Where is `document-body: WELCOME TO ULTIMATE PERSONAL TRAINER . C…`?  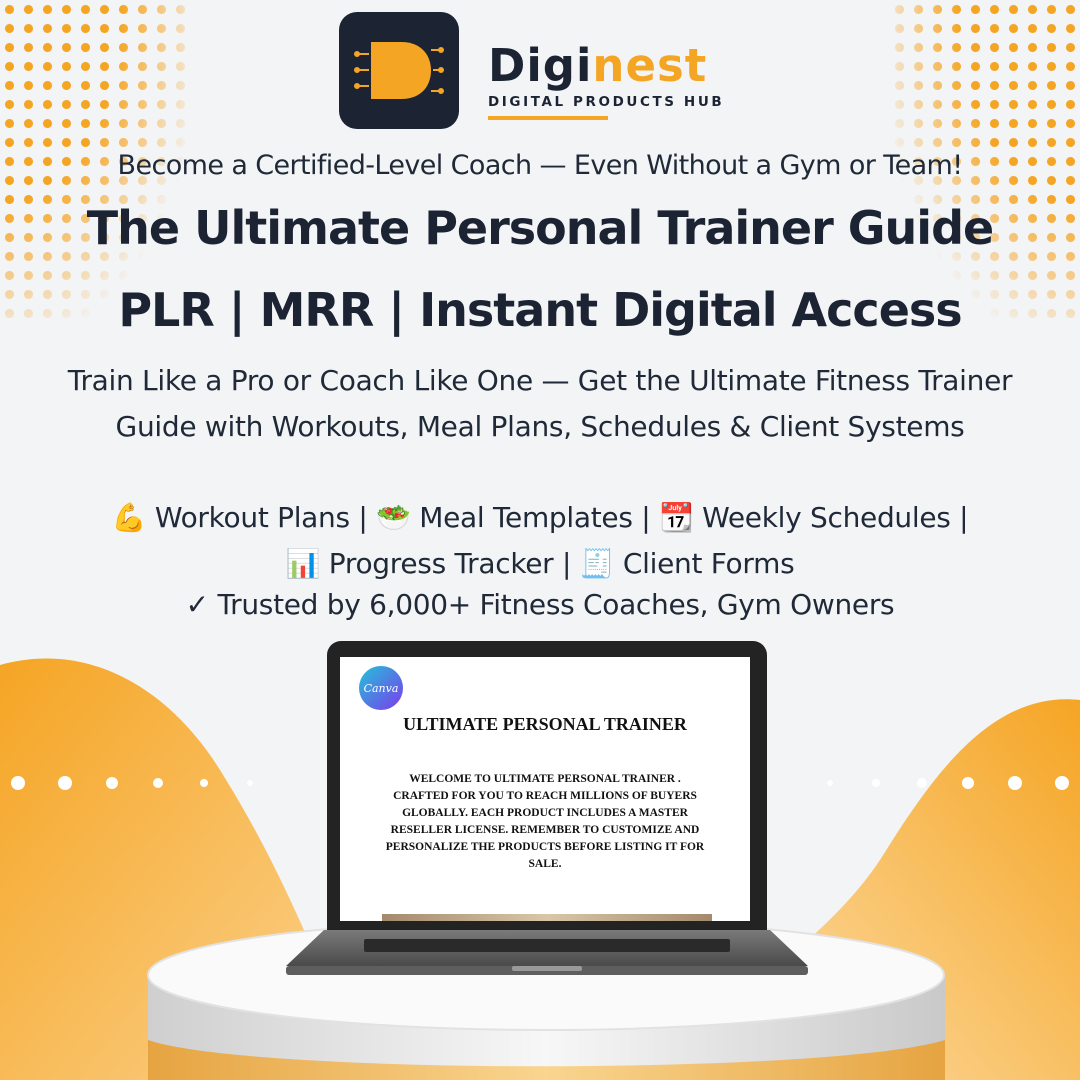 document-body: WELCOME TO ULTIMATE PERSONAL TRAINER . C… is located at coordinates (545, 821).